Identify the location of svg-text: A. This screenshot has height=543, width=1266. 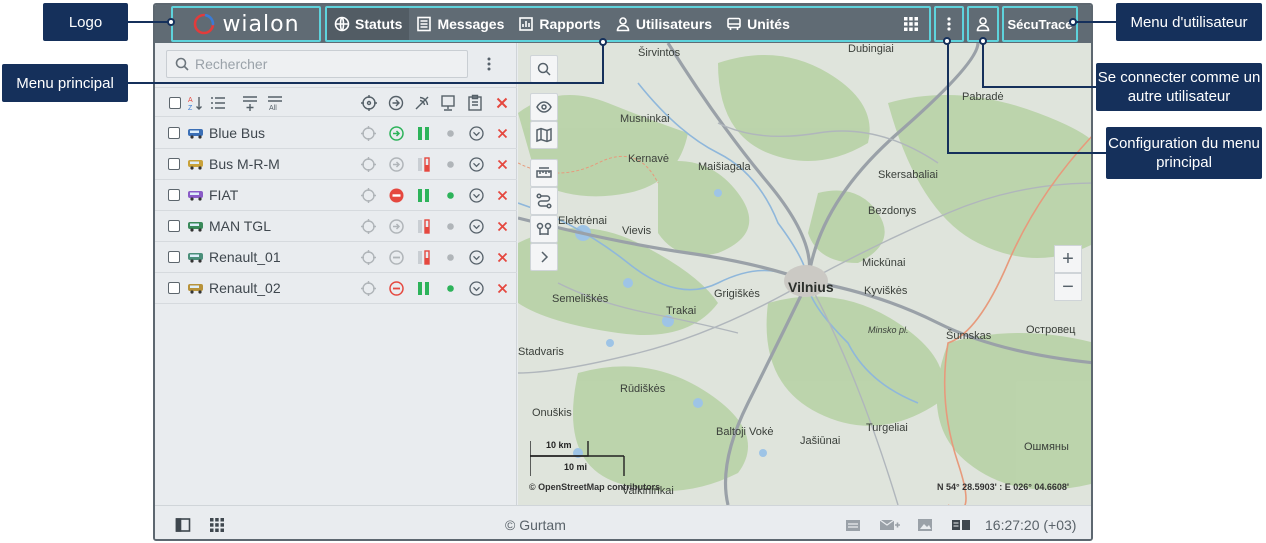
(190, 100).